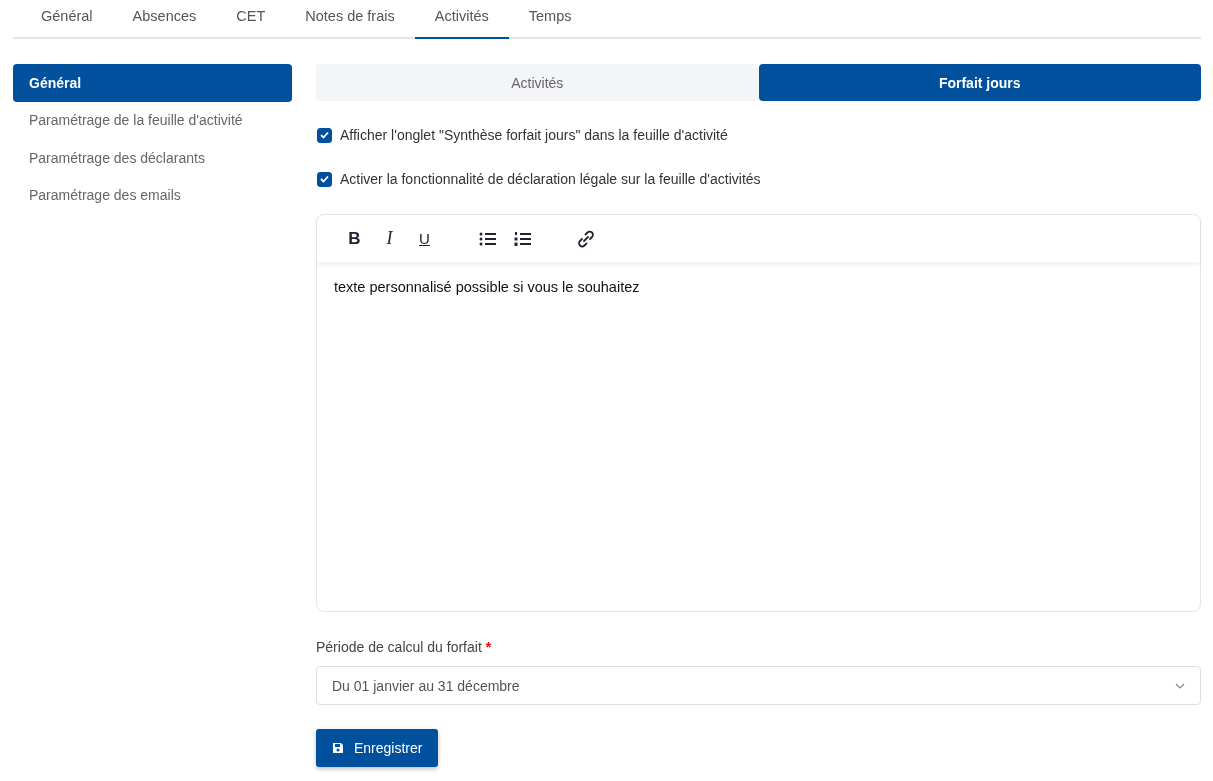 The width and height of the screenshot is (1213, 781). Describe the element at coordinates (550, 179) in the screenshot. I see `checkbox-label: Activer la fonctionnalité de déclaration légale sur la feuille d'activités` at that location.